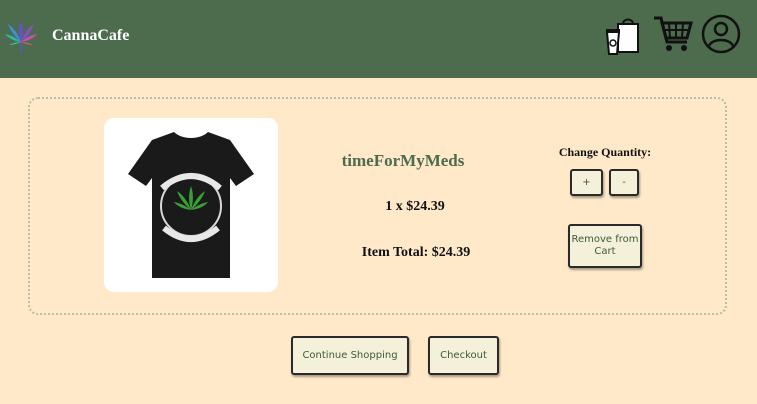 The width and height of the screenshot is (757, 404). Describe the element at coordinates (605, 246) in the screenshot. I see `remove-from-cart-button: Remove from Cart` at that location.